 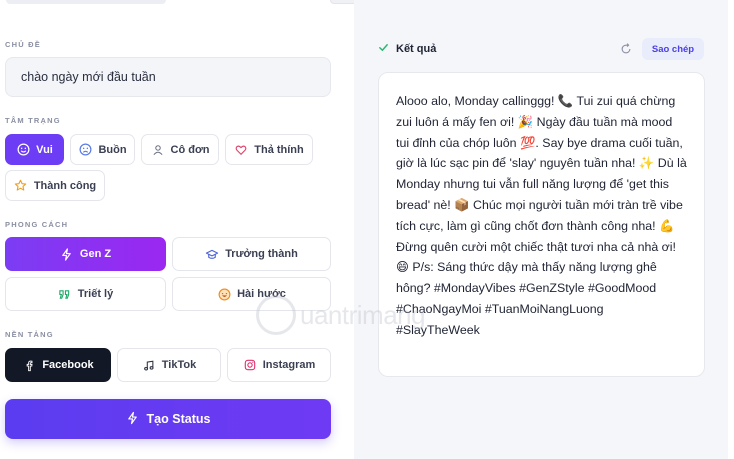 I want to click on graduation-cap-icon, so click(x=212, y=254).